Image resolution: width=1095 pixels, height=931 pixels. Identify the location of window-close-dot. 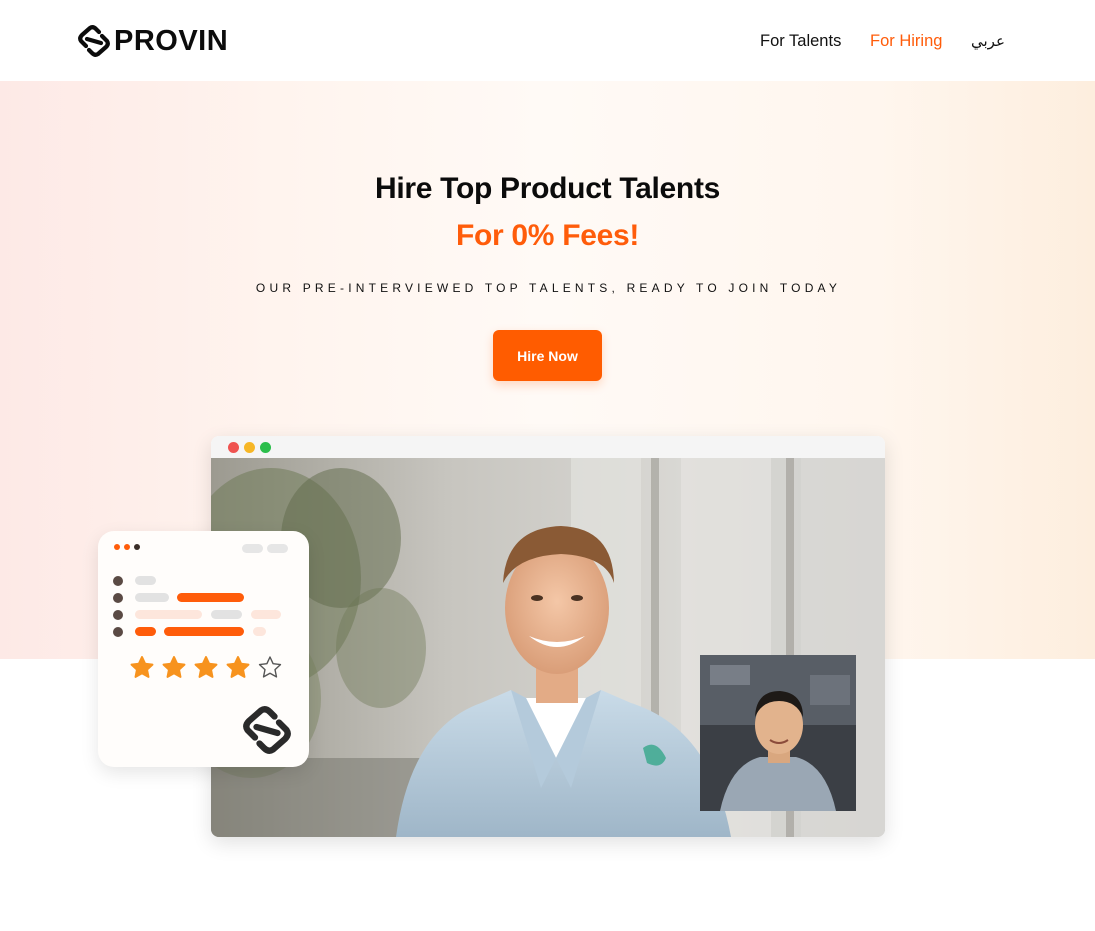
(233, 447).